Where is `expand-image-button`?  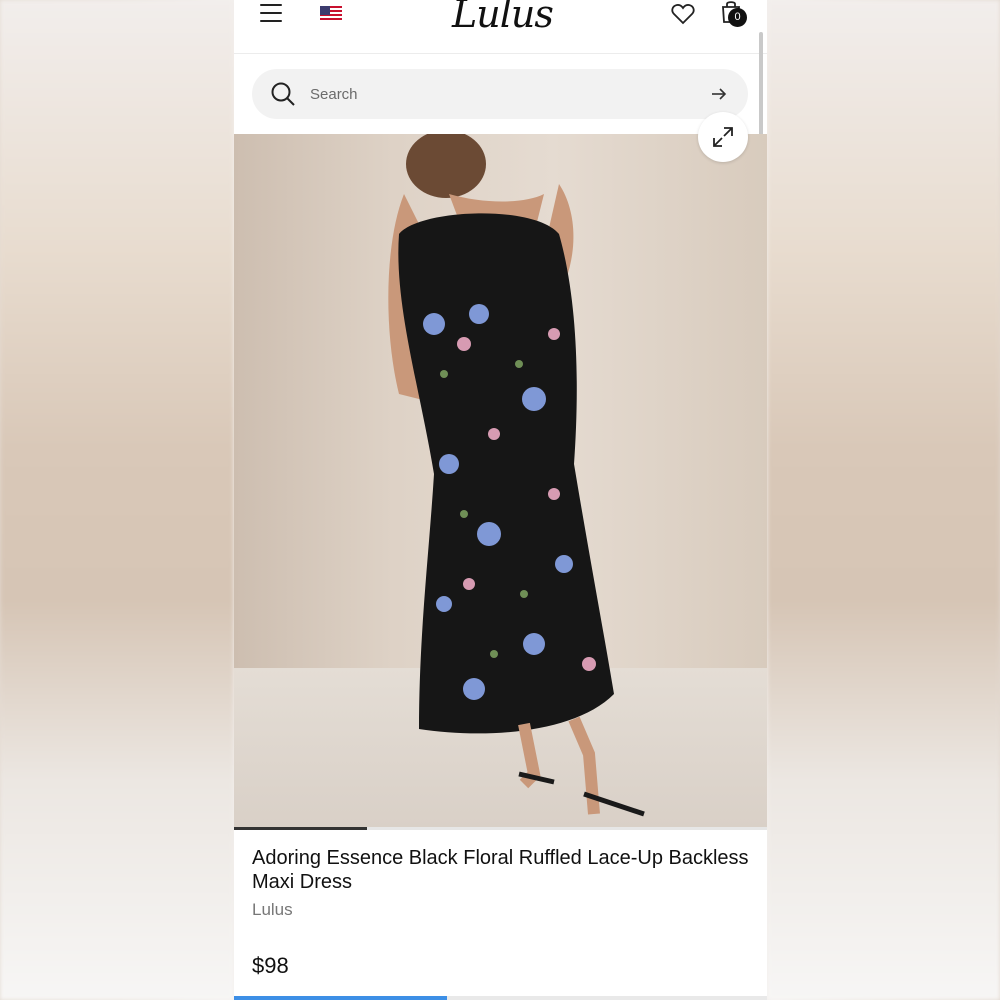 expand-image-button is located at coordinates (723, 137).